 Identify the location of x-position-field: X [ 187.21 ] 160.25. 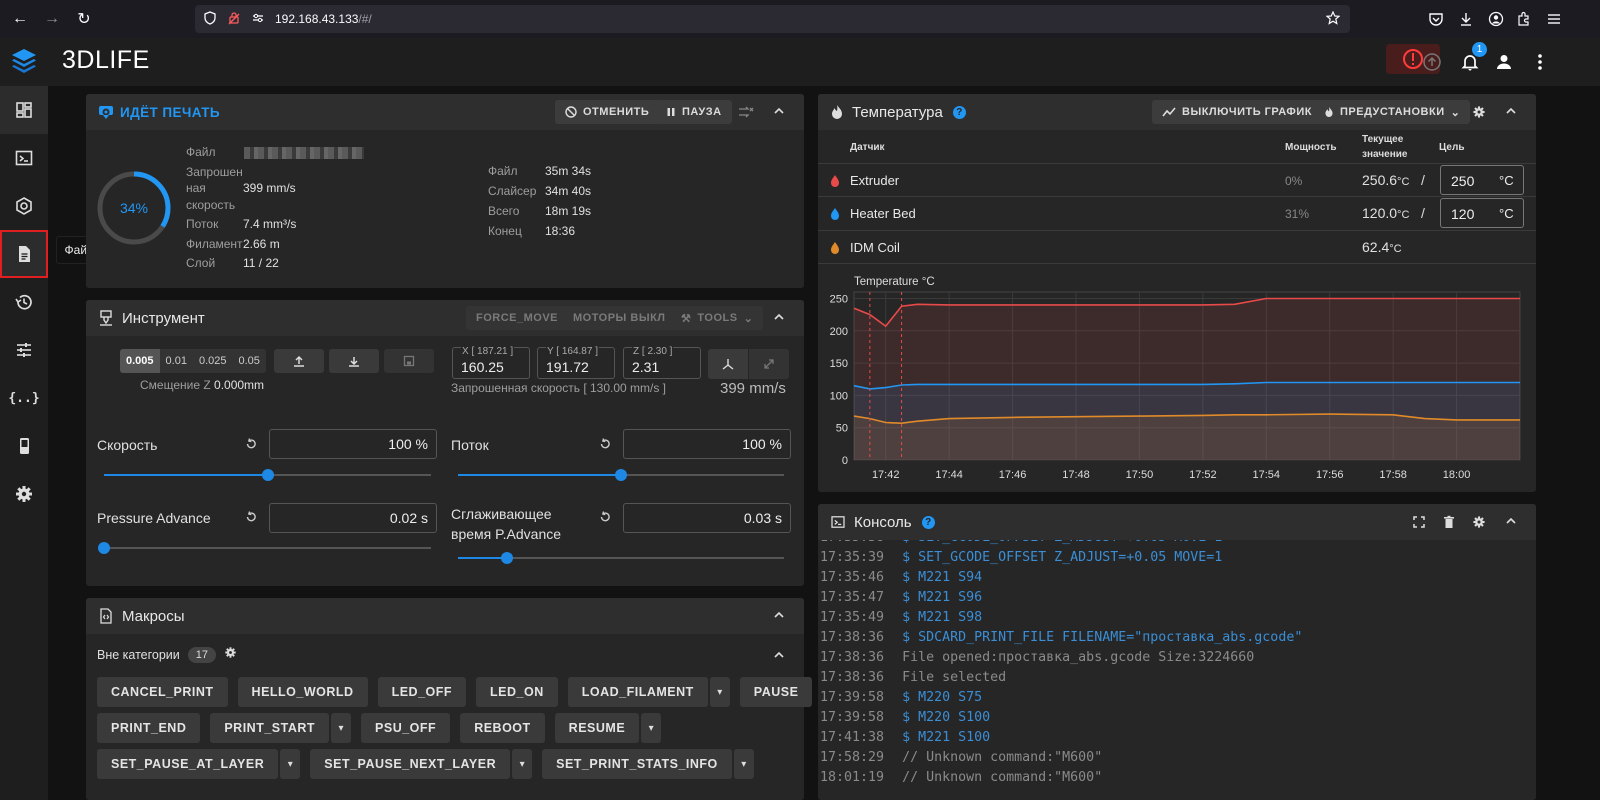
(491, 362).